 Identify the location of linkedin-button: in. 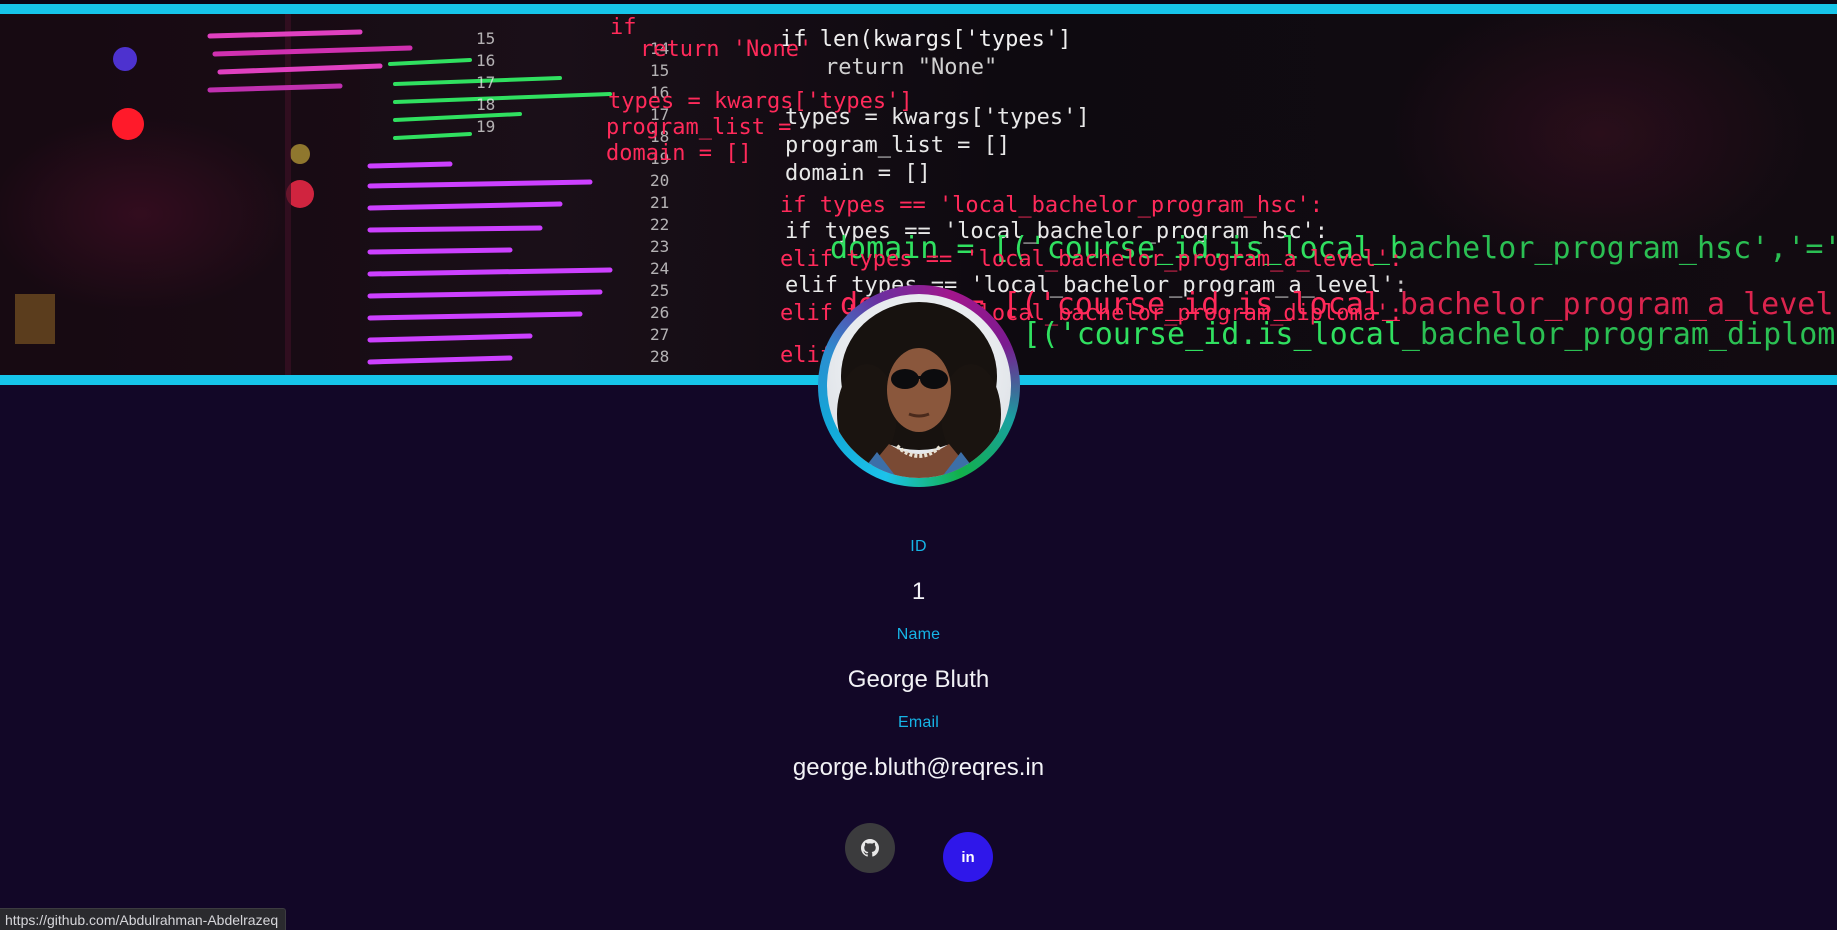
(968, 857).